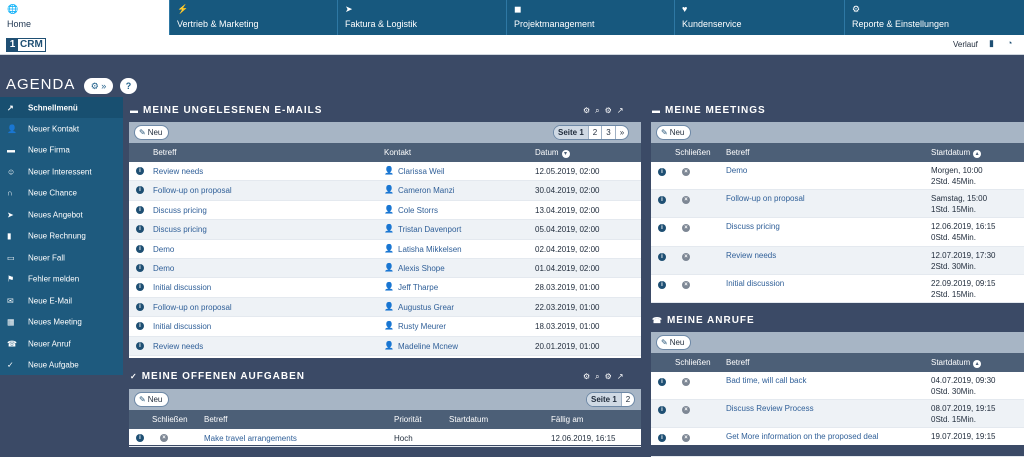  Describe the element at coordinates (422, 17) in the screenshot. I see `nav-tab-billing-logistics: ➤ Faktura & Logistik` at that location.